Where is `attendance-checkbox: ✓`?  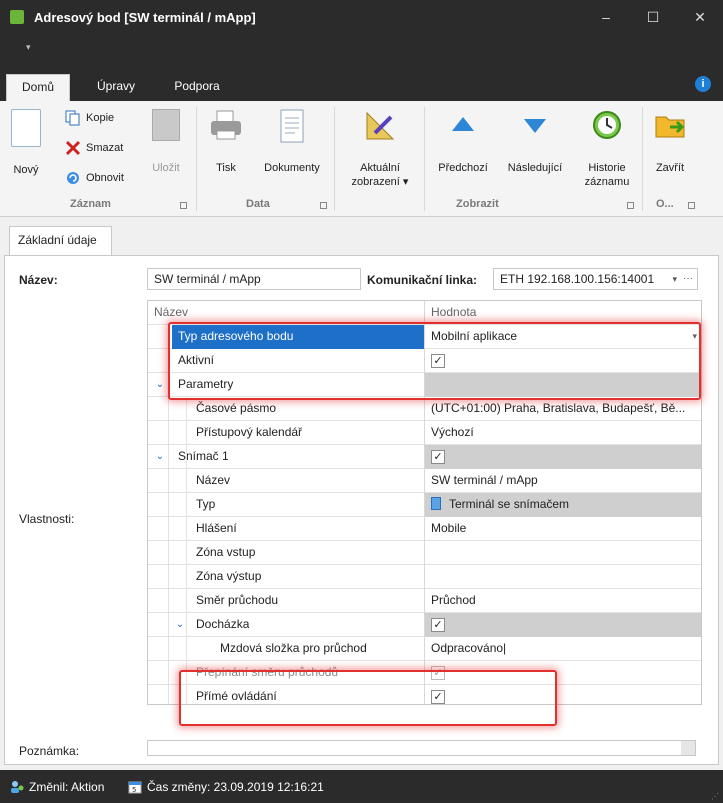 attendance-checkbox: ✓ is located at coordinates (438, 625).